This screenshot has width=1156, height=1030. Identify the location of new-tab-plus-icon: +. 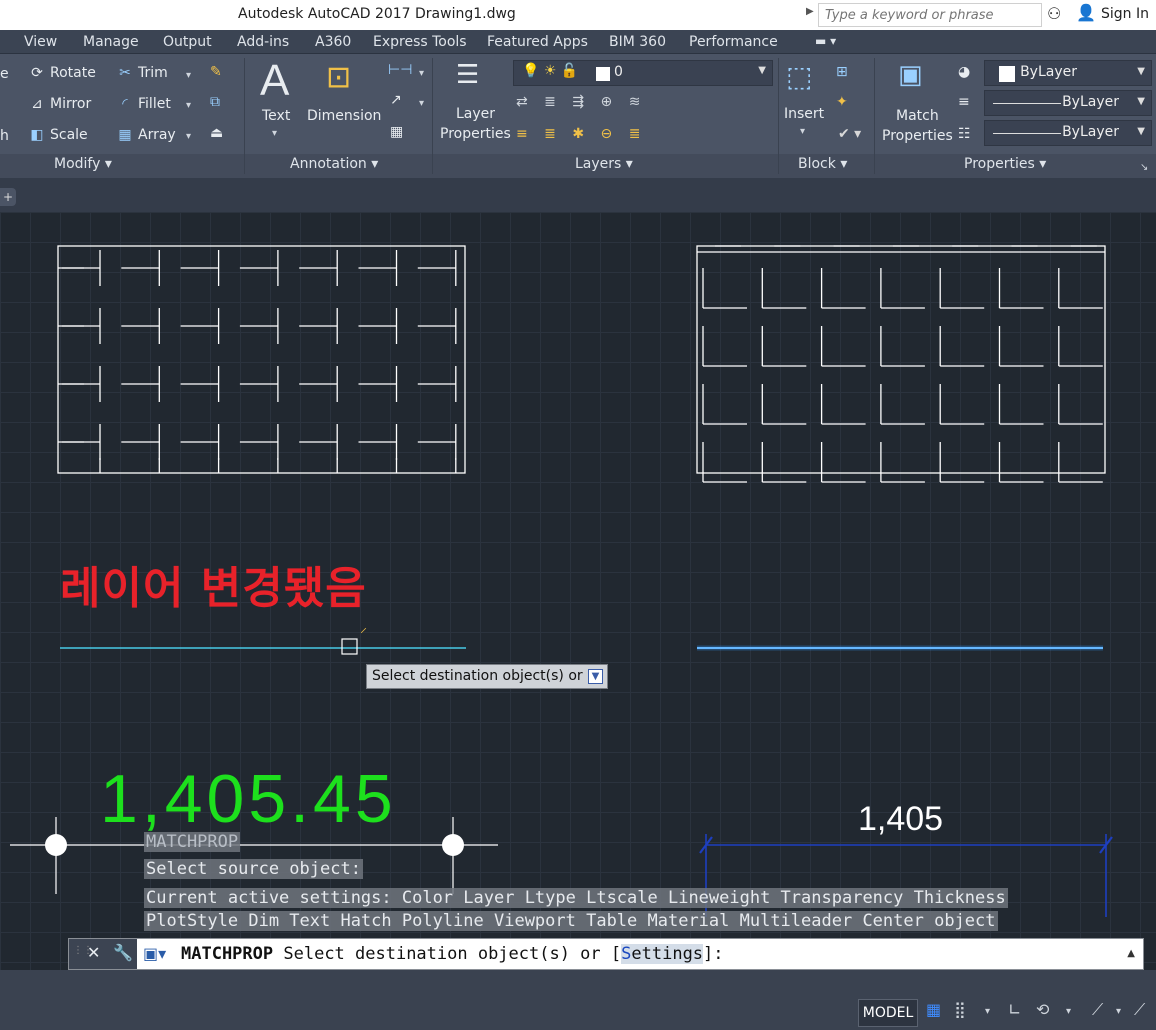
(8, 197).